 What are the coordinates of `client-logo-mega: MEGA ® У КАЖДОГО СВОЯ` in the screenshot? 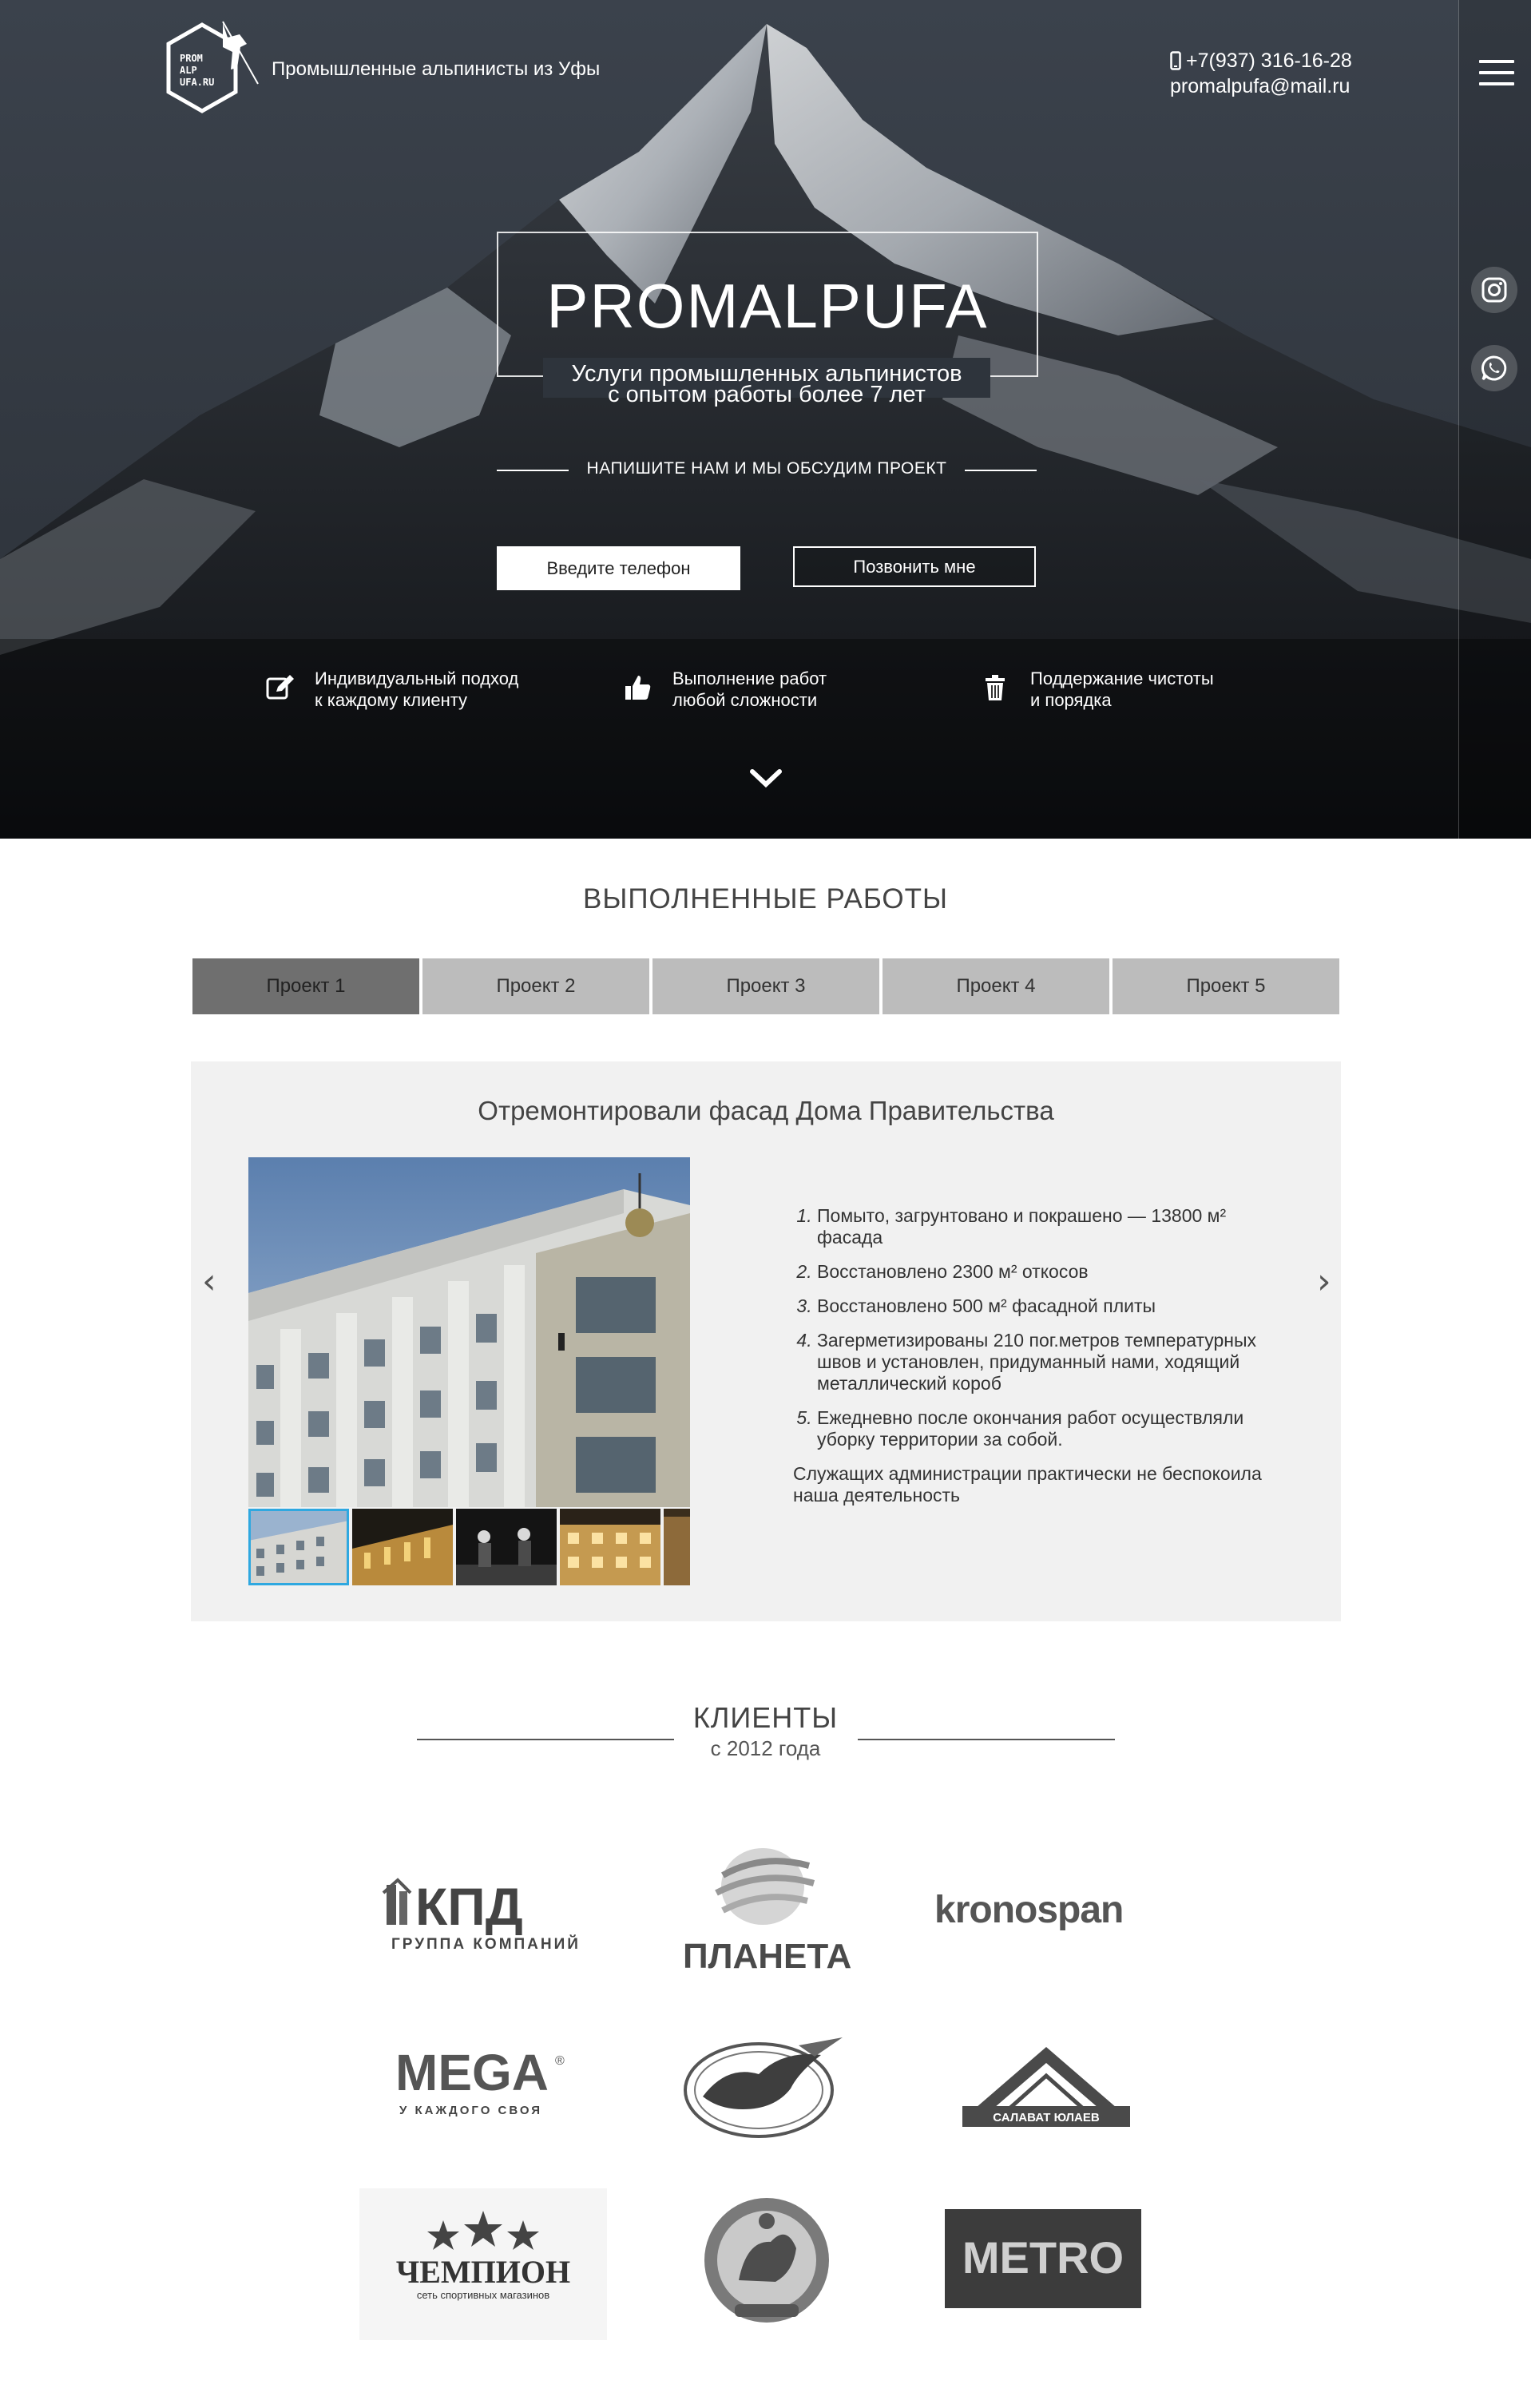 It's located at (479, 2084).